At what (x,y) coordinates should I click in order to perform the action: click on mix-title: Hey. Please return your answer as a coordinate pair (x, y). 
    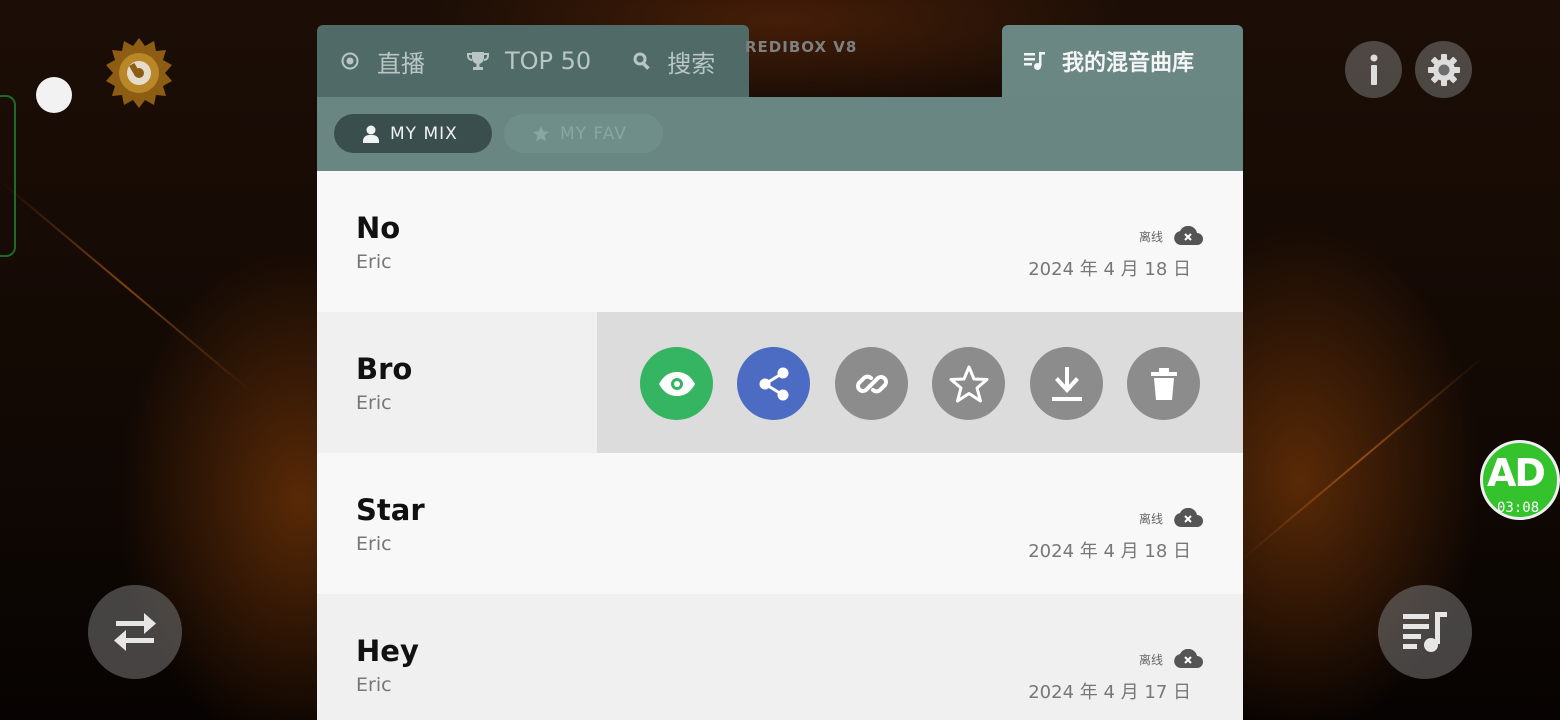
    Looking at the image, I should click on (387, 651).